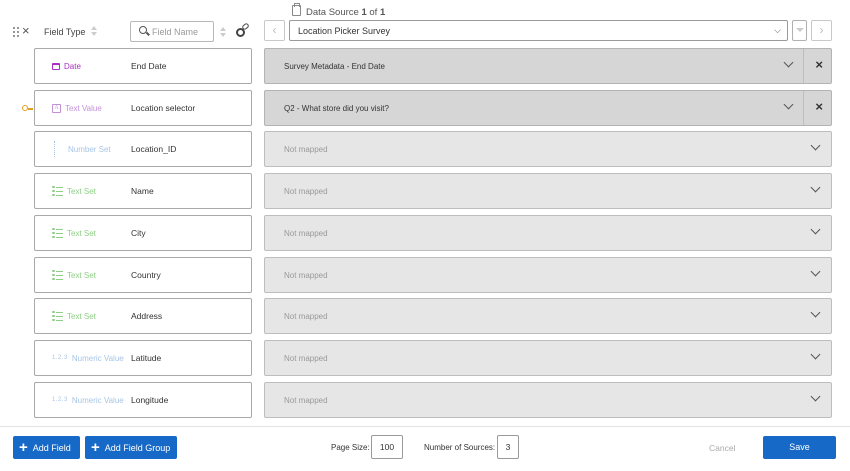 The width and height of the screenshot is (850, 471). Describe the element at coordinates (163, 108) in the screenshot. I see `field-name: Location selector` at that location.